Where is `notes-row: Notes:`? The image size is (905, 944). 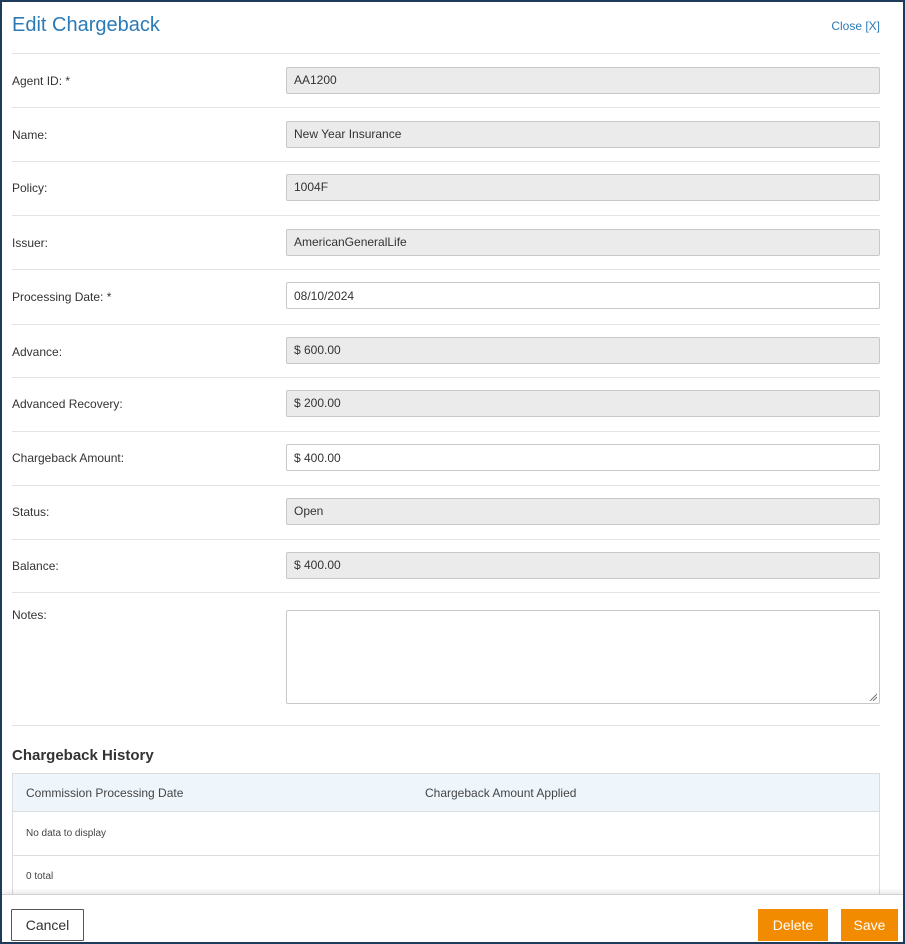
notes-row: Notes: is located at coordinates (446, 659).